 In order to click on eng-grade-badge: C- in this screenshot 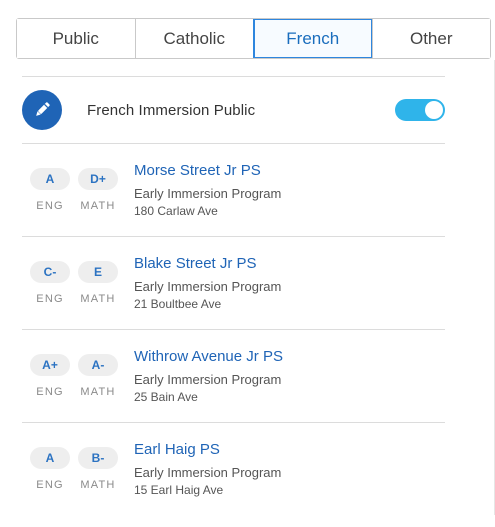, I will do `click(50, 272)`.